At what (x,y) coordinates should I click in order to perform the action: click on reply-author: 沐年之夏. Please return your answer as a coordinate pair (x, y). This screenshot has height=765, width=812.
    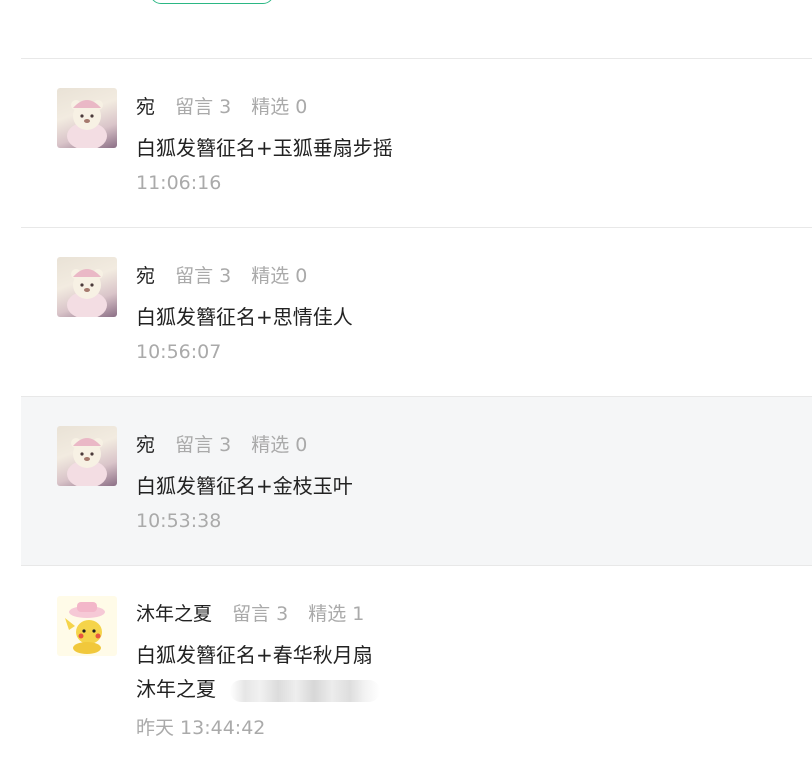
    Looking at the image, I should click on (176, 689).